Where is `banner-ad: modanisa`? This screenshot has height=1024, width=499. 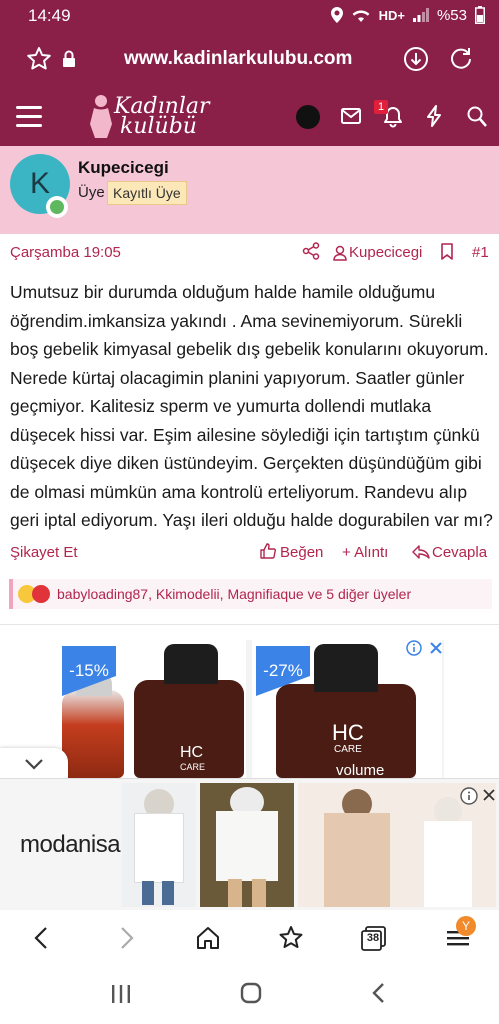 banner-ad: modanisa is located at coordinates (249, 844).